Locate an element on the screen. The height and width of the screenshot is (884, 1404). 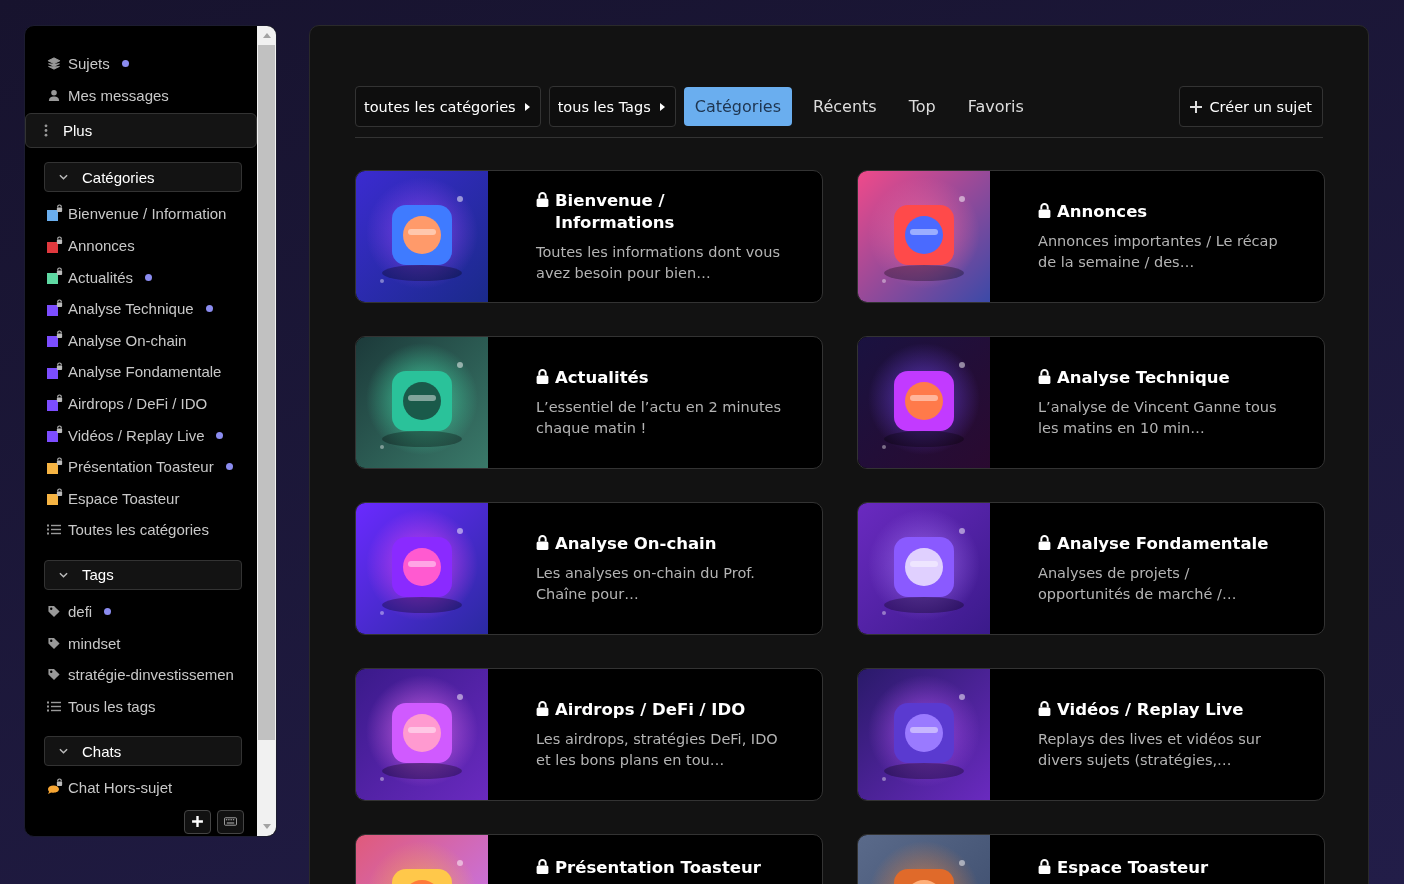
sidebar-item: Espace Toasteur is located at coordinates (141, 498).